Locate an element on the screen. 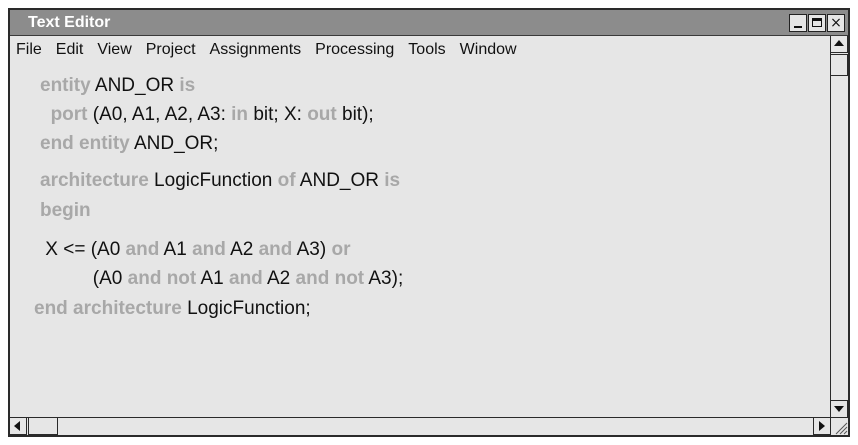  code-text: bit; X: is located at coordinates (278, 114).